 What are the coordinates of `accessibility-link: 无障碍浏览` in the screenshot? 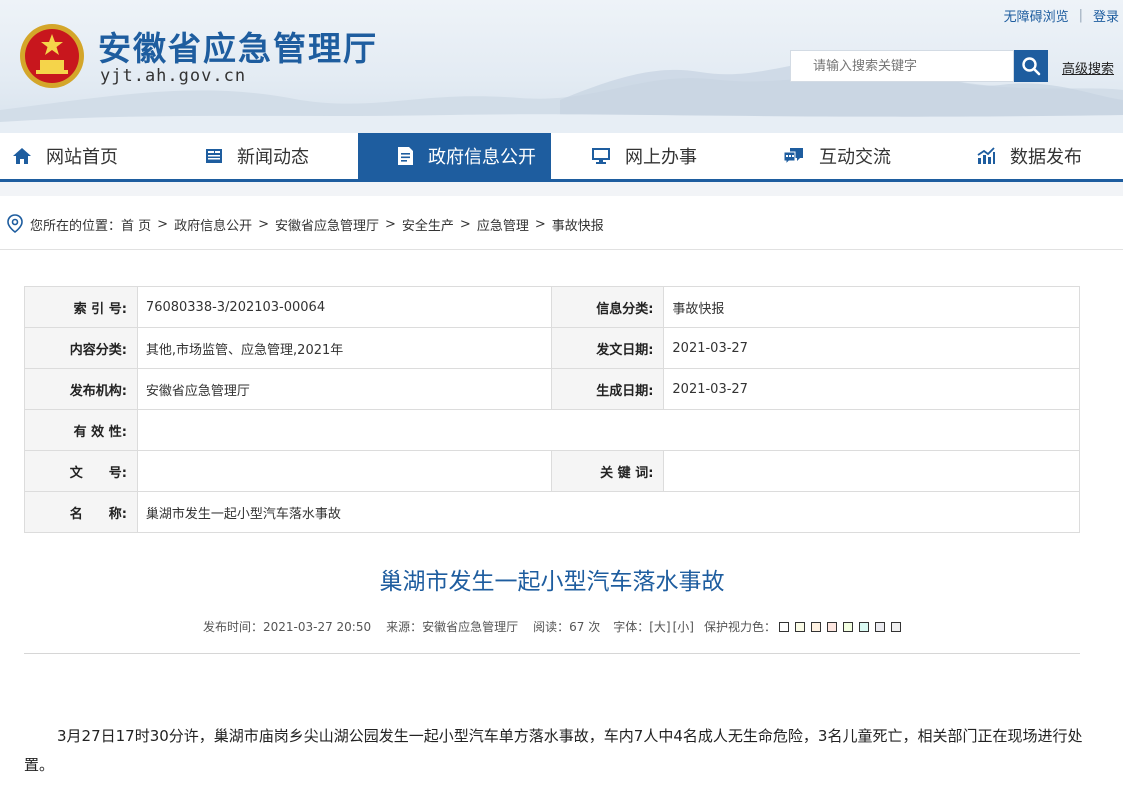 It's located at (1036, 15).